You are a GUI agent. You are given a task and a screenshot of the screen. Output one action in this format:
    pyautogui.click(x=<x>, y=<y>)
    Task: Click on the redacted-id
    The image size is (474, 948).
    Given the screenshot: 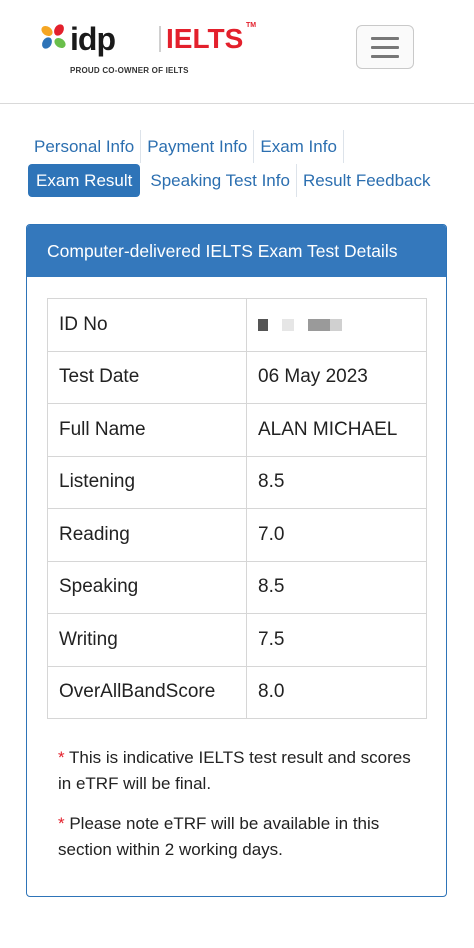 What is the action you would take?
    pyautogui.click(x=300, y=325)
    